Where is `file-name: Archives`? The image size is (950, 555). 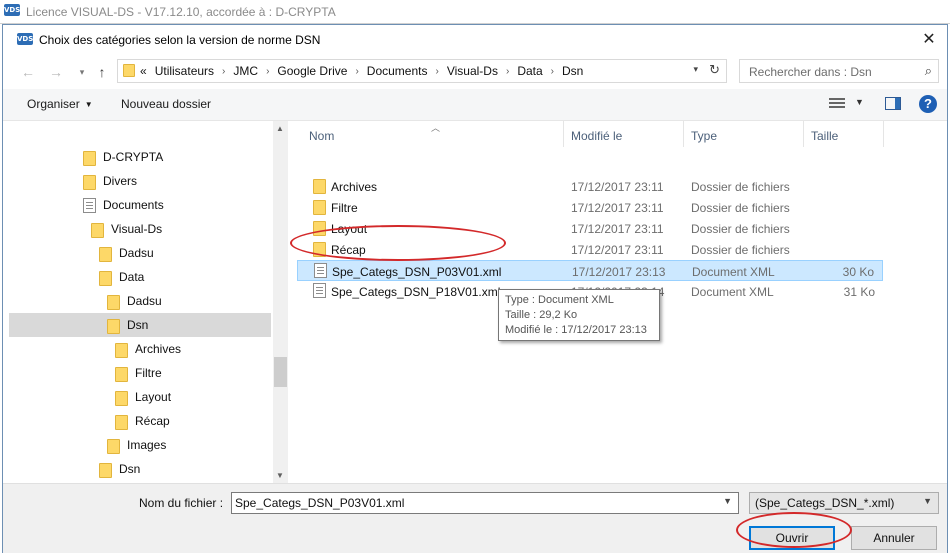 file-name: Archives is located at coordinates (354, 187).